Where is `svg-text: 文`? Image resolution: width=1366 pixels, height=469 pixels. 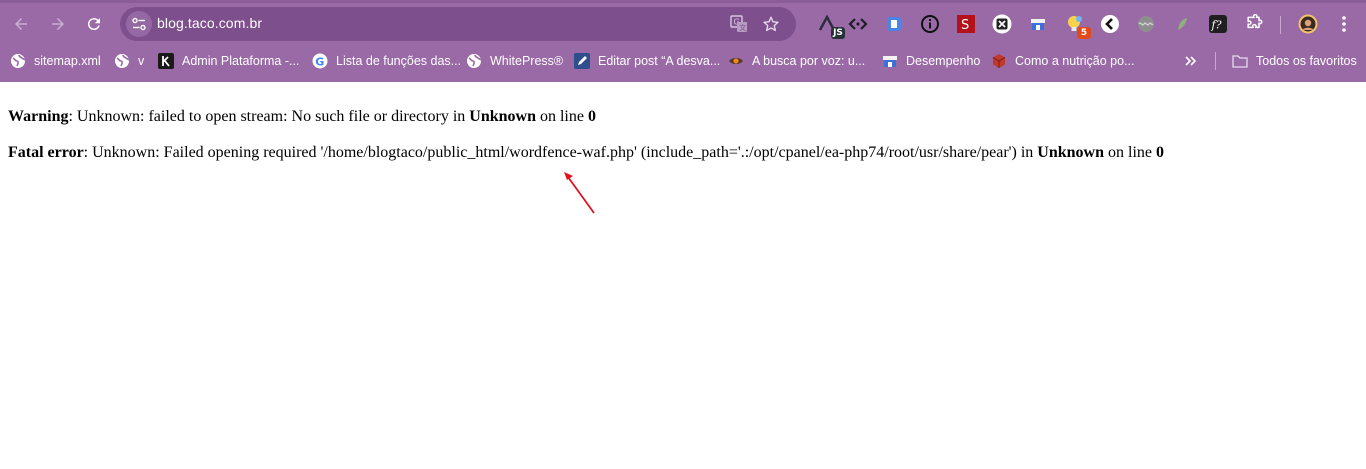
svg-text: 文 is located at coordinates (742, 27).